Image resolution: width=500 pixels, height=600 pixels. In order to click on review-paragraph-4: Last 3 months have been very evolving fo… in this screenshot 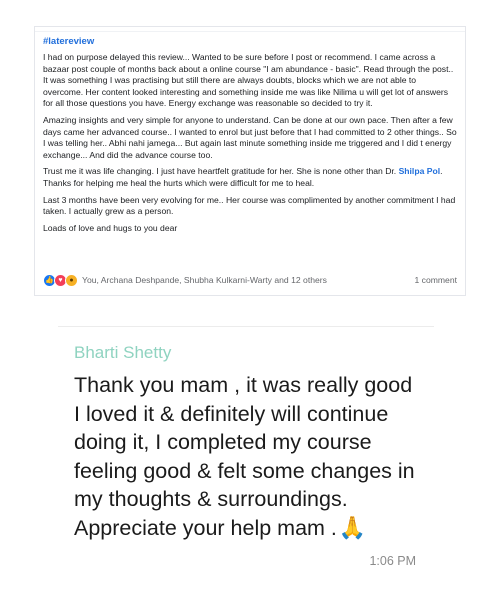, I will do `click(249, 205)`.